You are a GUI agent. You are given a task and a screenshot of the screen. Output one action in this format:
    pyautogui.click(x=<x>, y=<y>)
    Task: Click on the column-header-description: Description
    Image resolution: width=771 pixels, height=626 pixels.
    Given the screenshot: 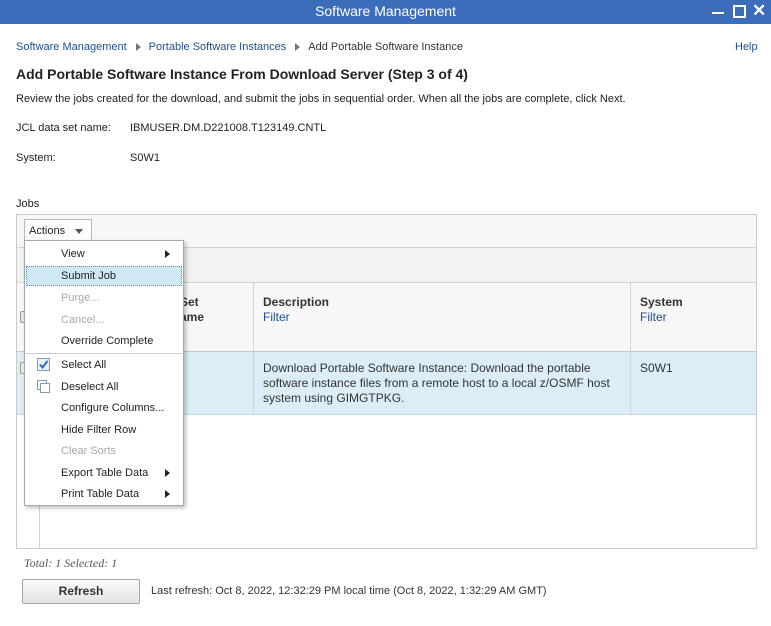 What is the action you would take?
    pyautogui.click(x=296, y=302)
    